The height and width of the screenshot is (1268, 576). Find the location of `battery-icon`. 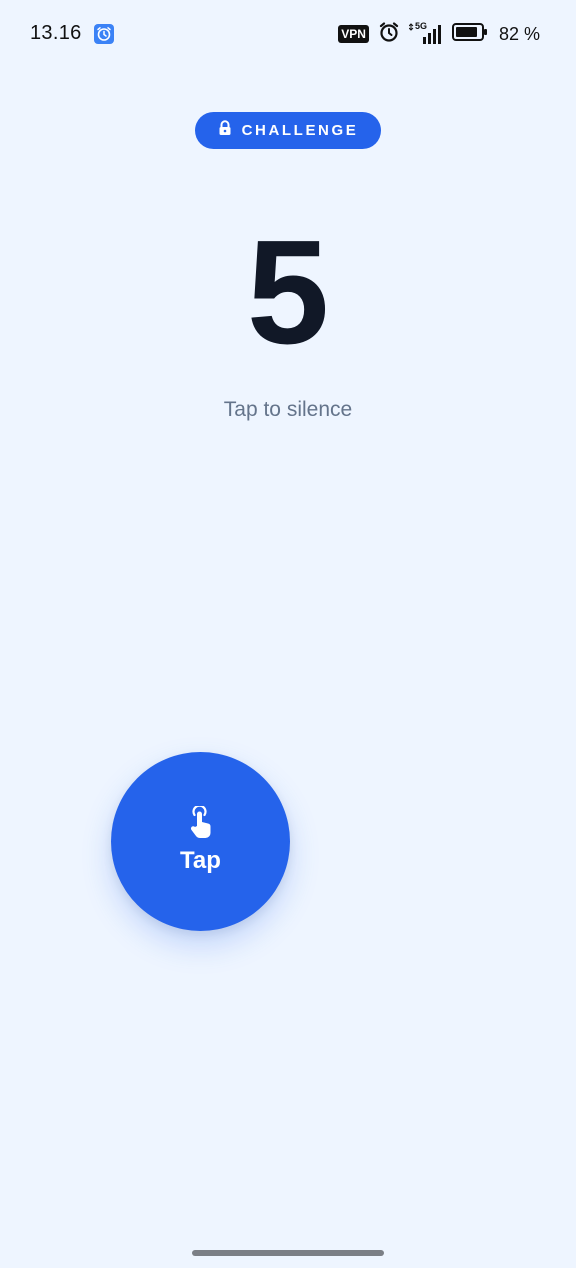

battery-icon is located at coordinates (469, 34).